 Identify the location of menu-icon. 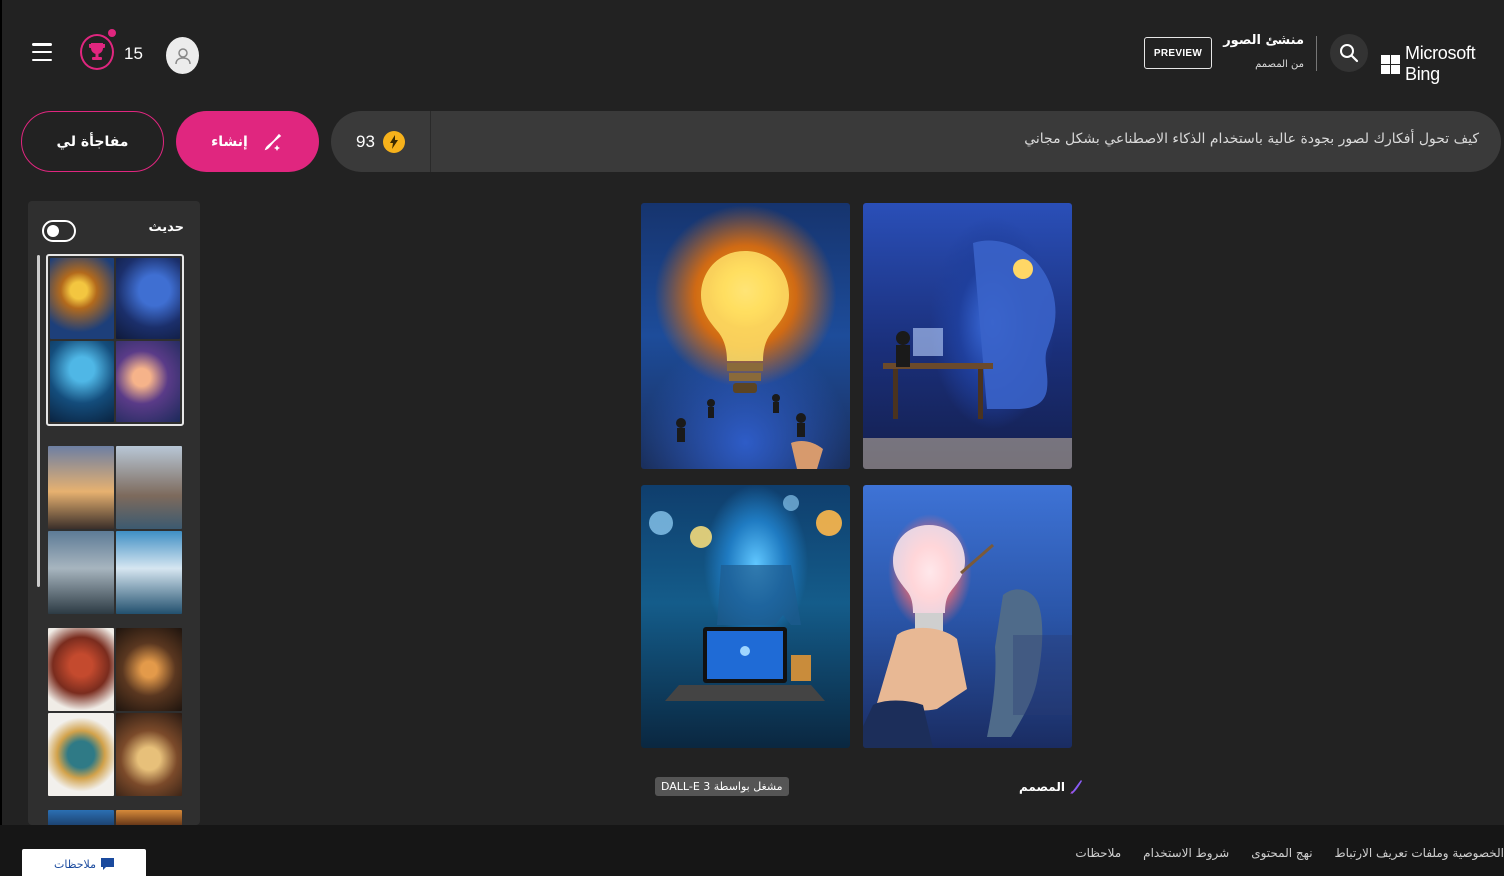
(42, 52).